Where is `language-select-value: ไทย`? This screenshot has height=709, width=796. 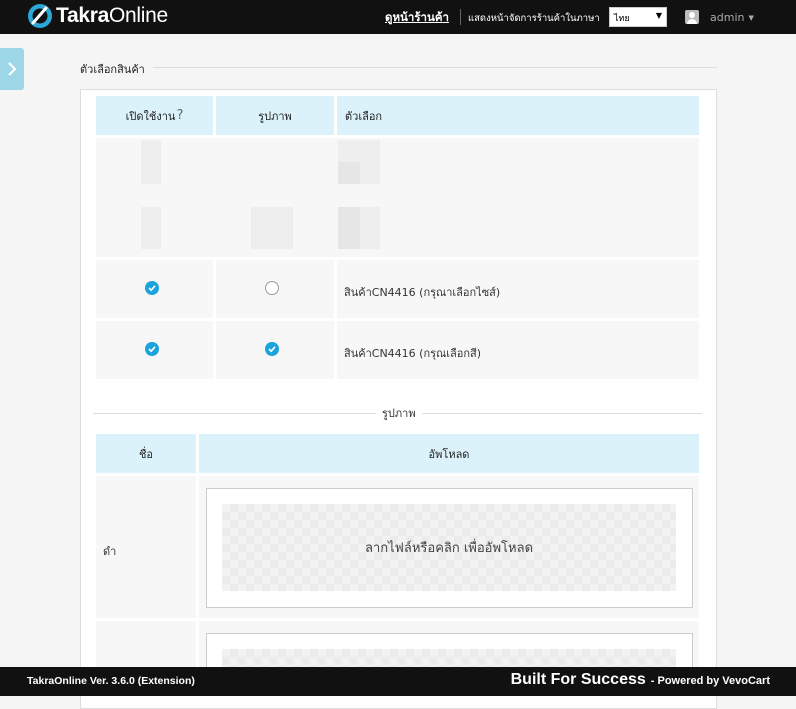
language-select-value: ไทย is located at coordinates (622, 19).